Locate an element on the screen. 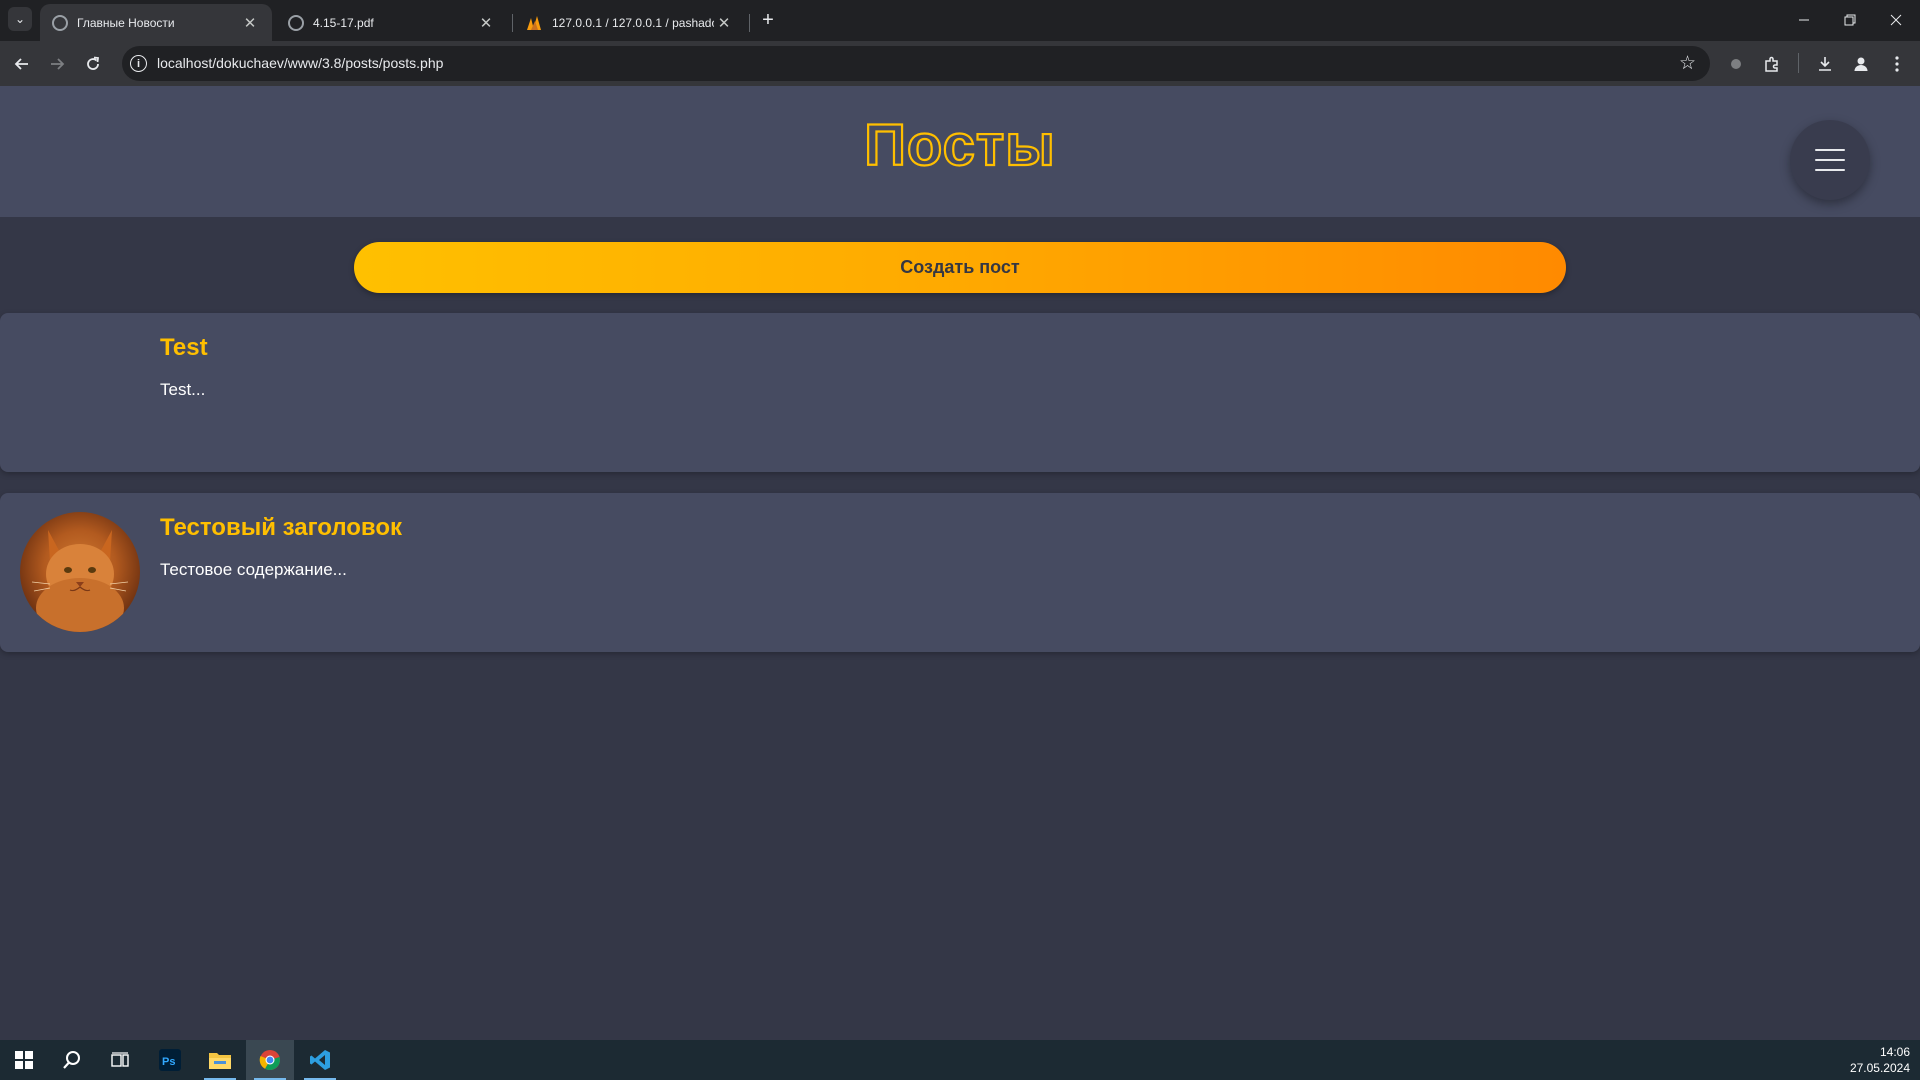 The image size is (1920, 1080). task-view-icon is located at coordinates (120, 1060).